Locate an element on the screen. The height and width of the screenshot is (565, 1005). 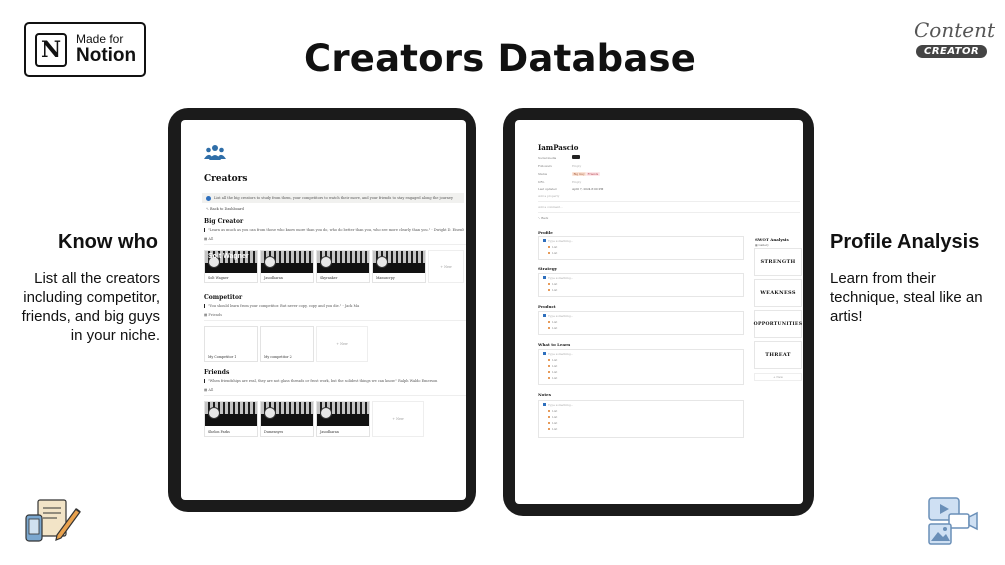
friend-card: Jasodharan is located at coordinates (343, 419).